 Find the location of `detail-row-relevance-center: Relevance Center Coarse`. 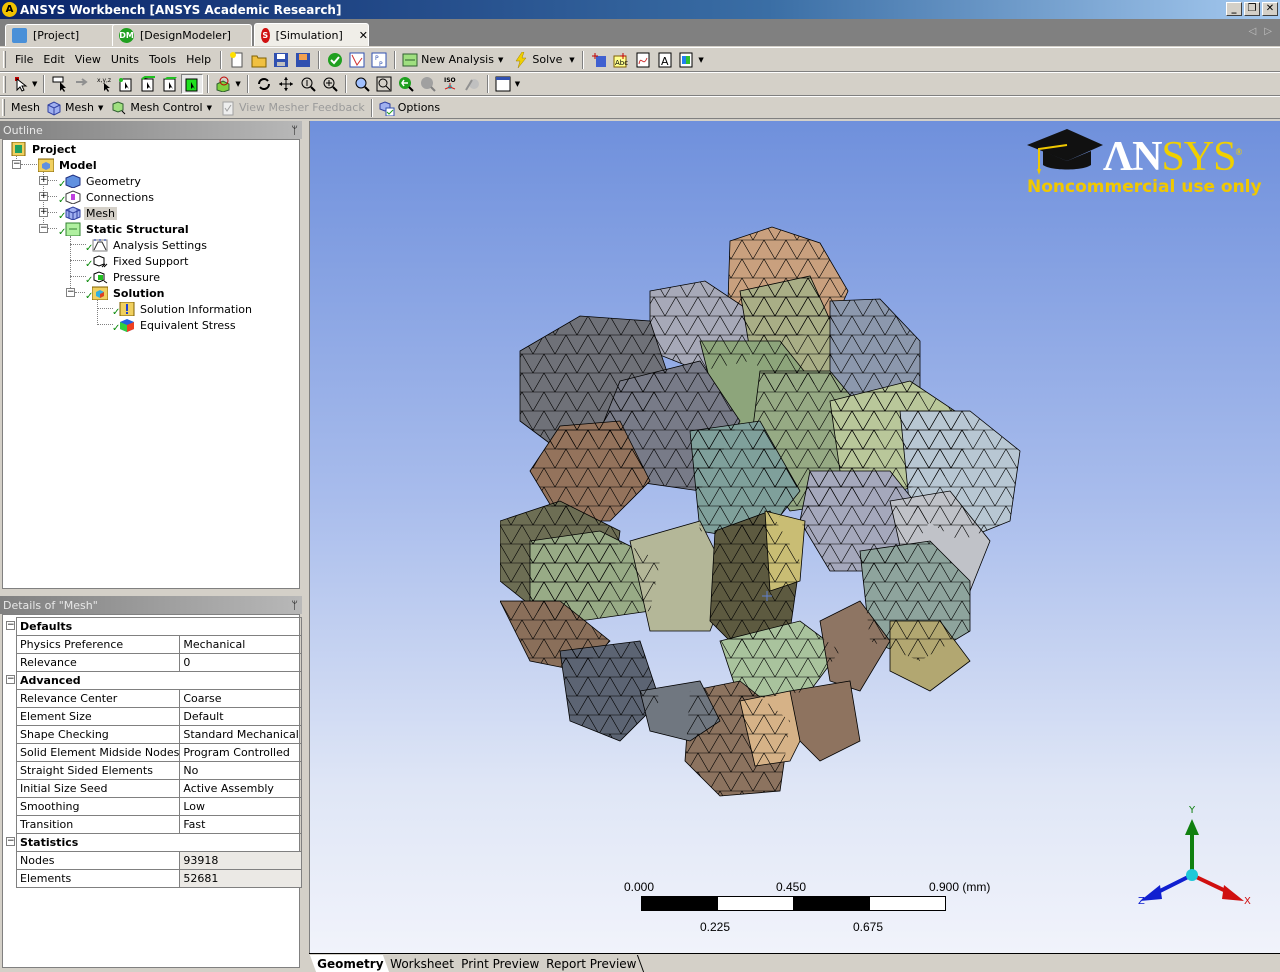

detail-row-relevance-center: Relevance Center Coarse is located at coordinates (158, 698).